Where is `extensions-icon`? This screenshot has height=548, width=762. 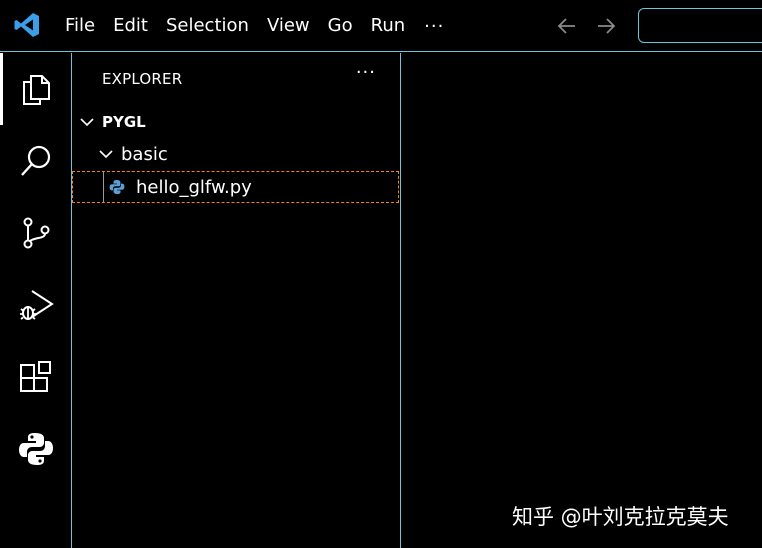 extensions-icon is located at coordinates (35, 376).